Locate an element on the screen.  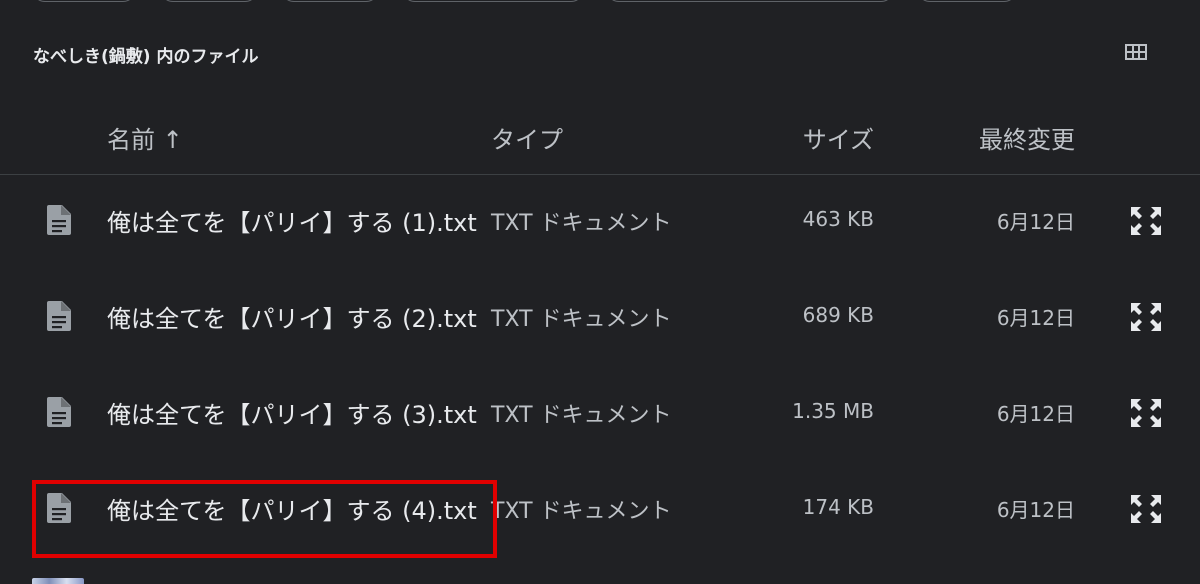
file-name: 俺は全てを【パリイ】する (4).txt is located at coordinates (292, 511).